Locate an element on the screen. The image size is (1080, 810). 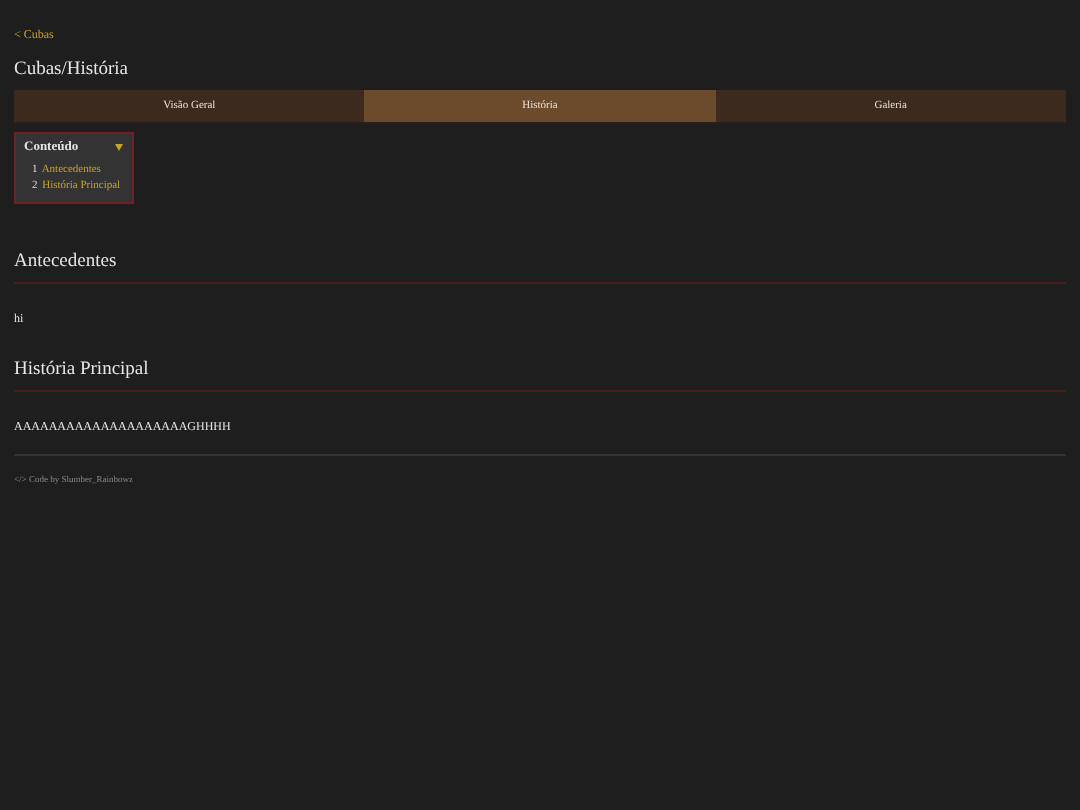
page-title: Cubas/História is located at coordinates (71, 70).